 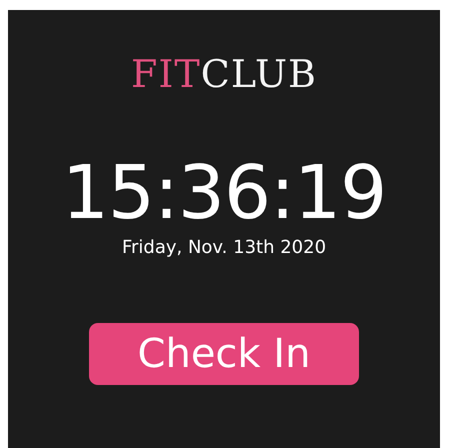 I want to click on check-in-button: Check In, so click(x=224, y=353).